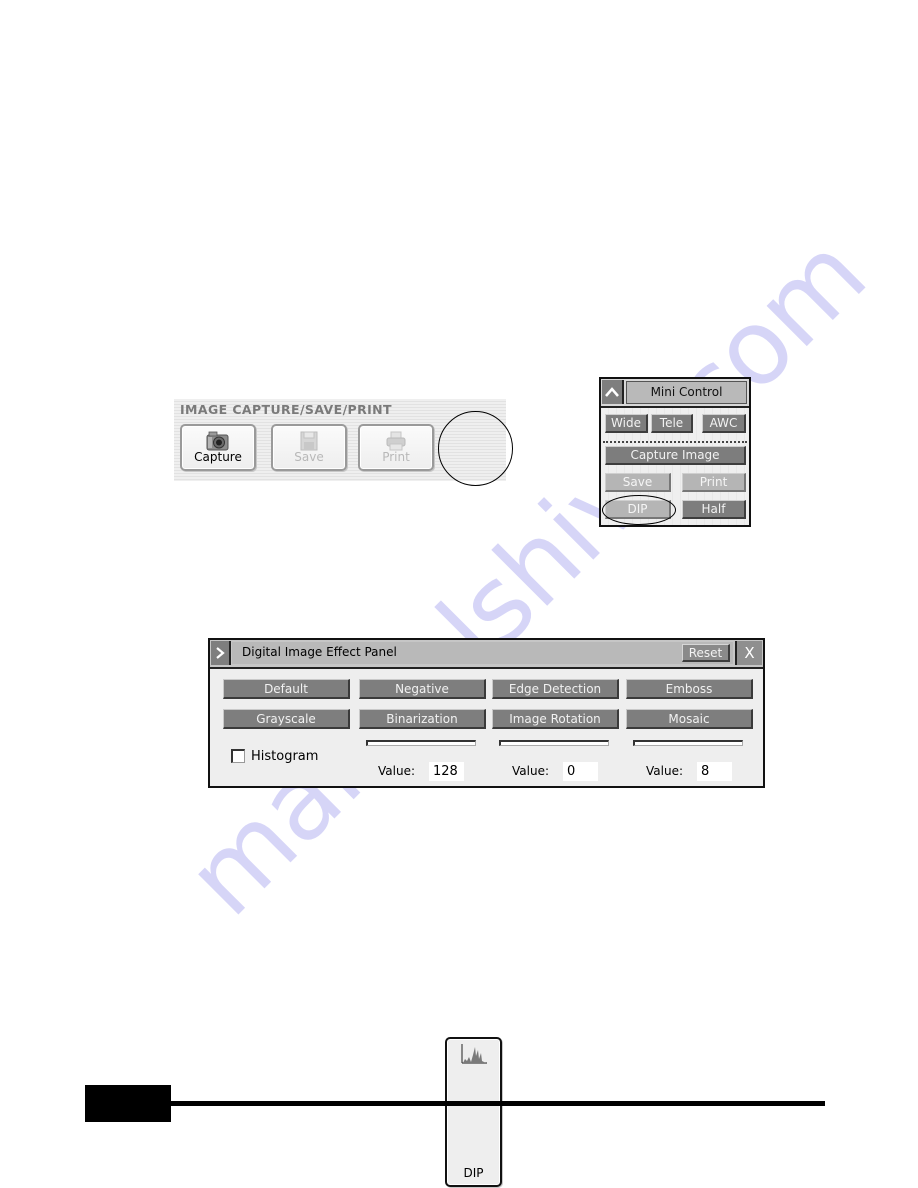 The height and width of the screenshot is (1188, 918). What do you see at coordinates (446, 771) in the screenshot?
I see `binarization-value-field: 128` at bounding box center [446, 771].